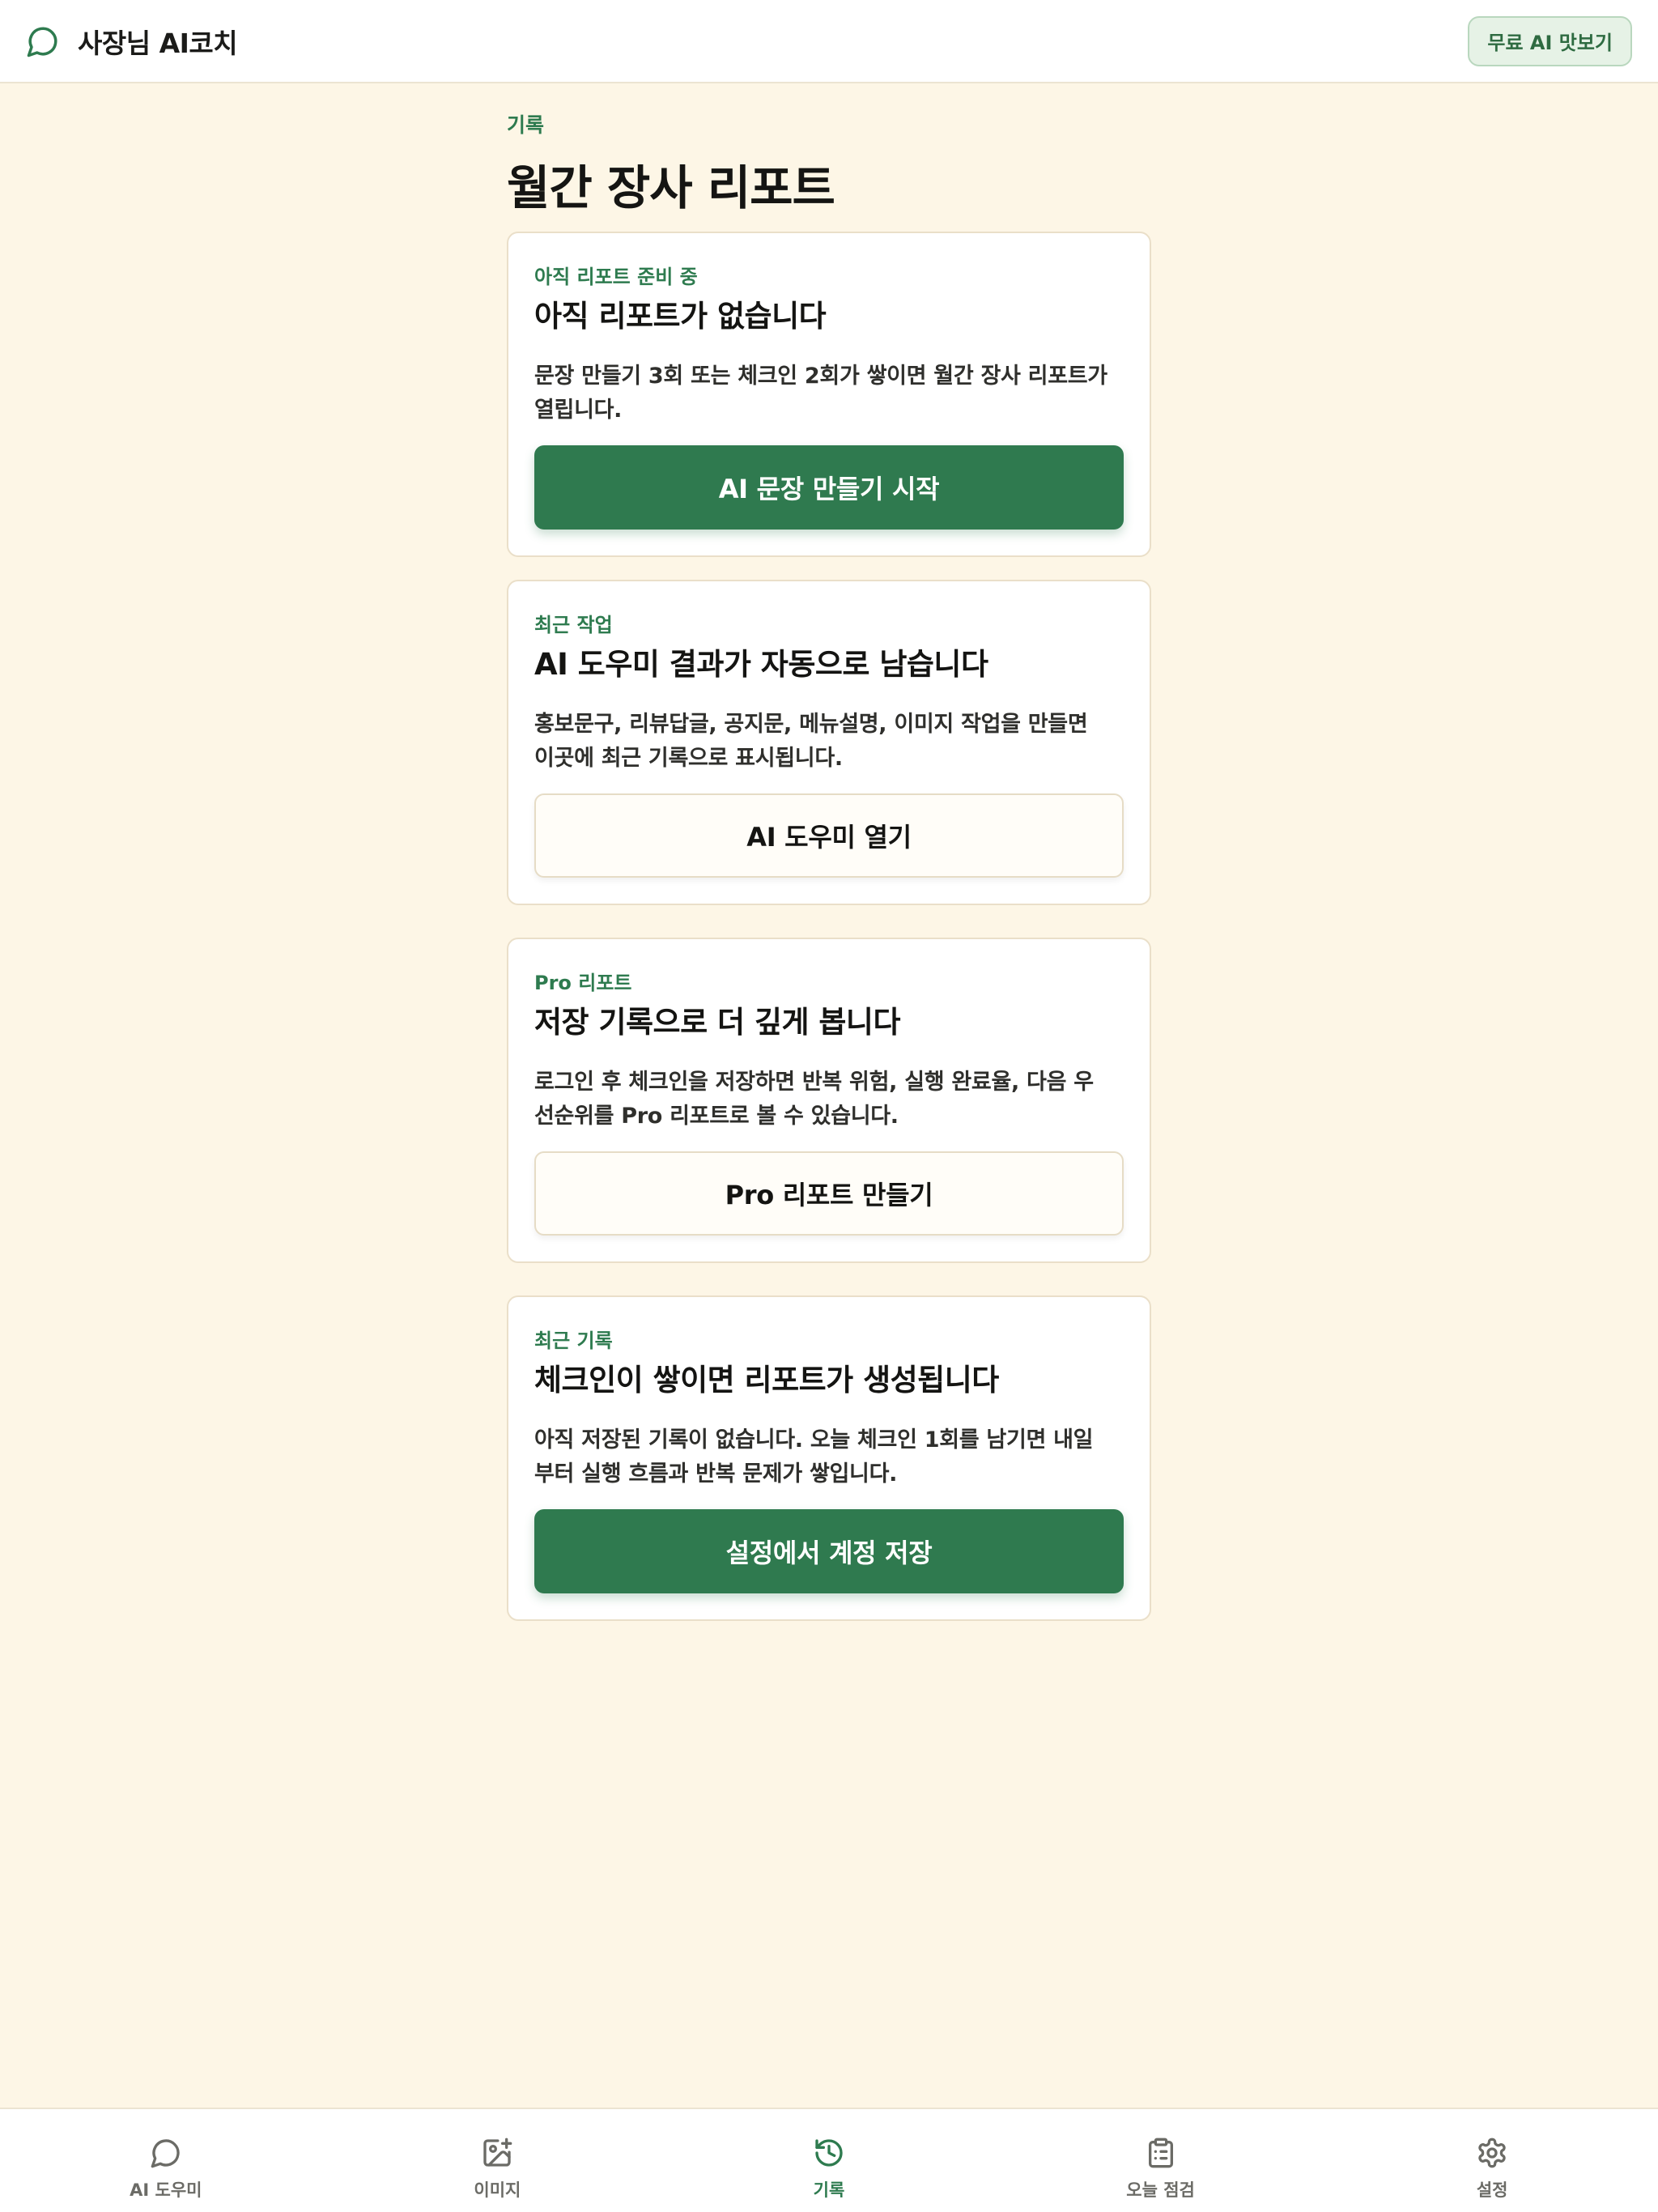  I want to click on nav-item-image: 이미지, so click(498, 2161).